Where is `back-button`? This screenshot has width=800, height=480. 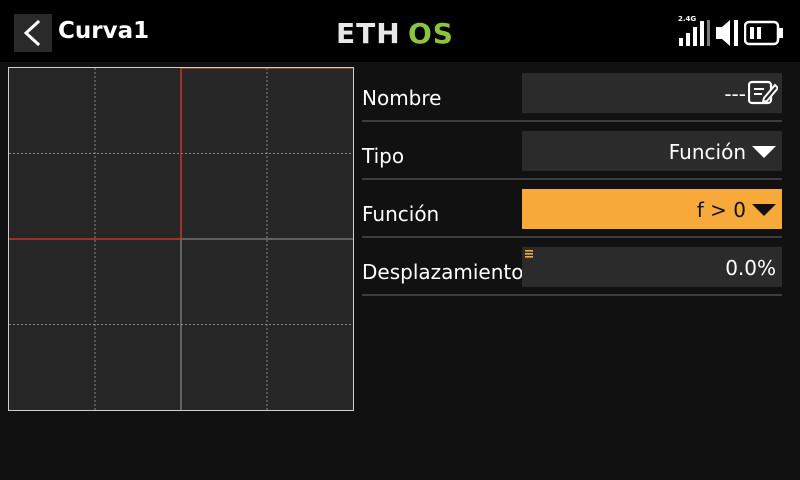 back-button is located at coordinates (33, 33).